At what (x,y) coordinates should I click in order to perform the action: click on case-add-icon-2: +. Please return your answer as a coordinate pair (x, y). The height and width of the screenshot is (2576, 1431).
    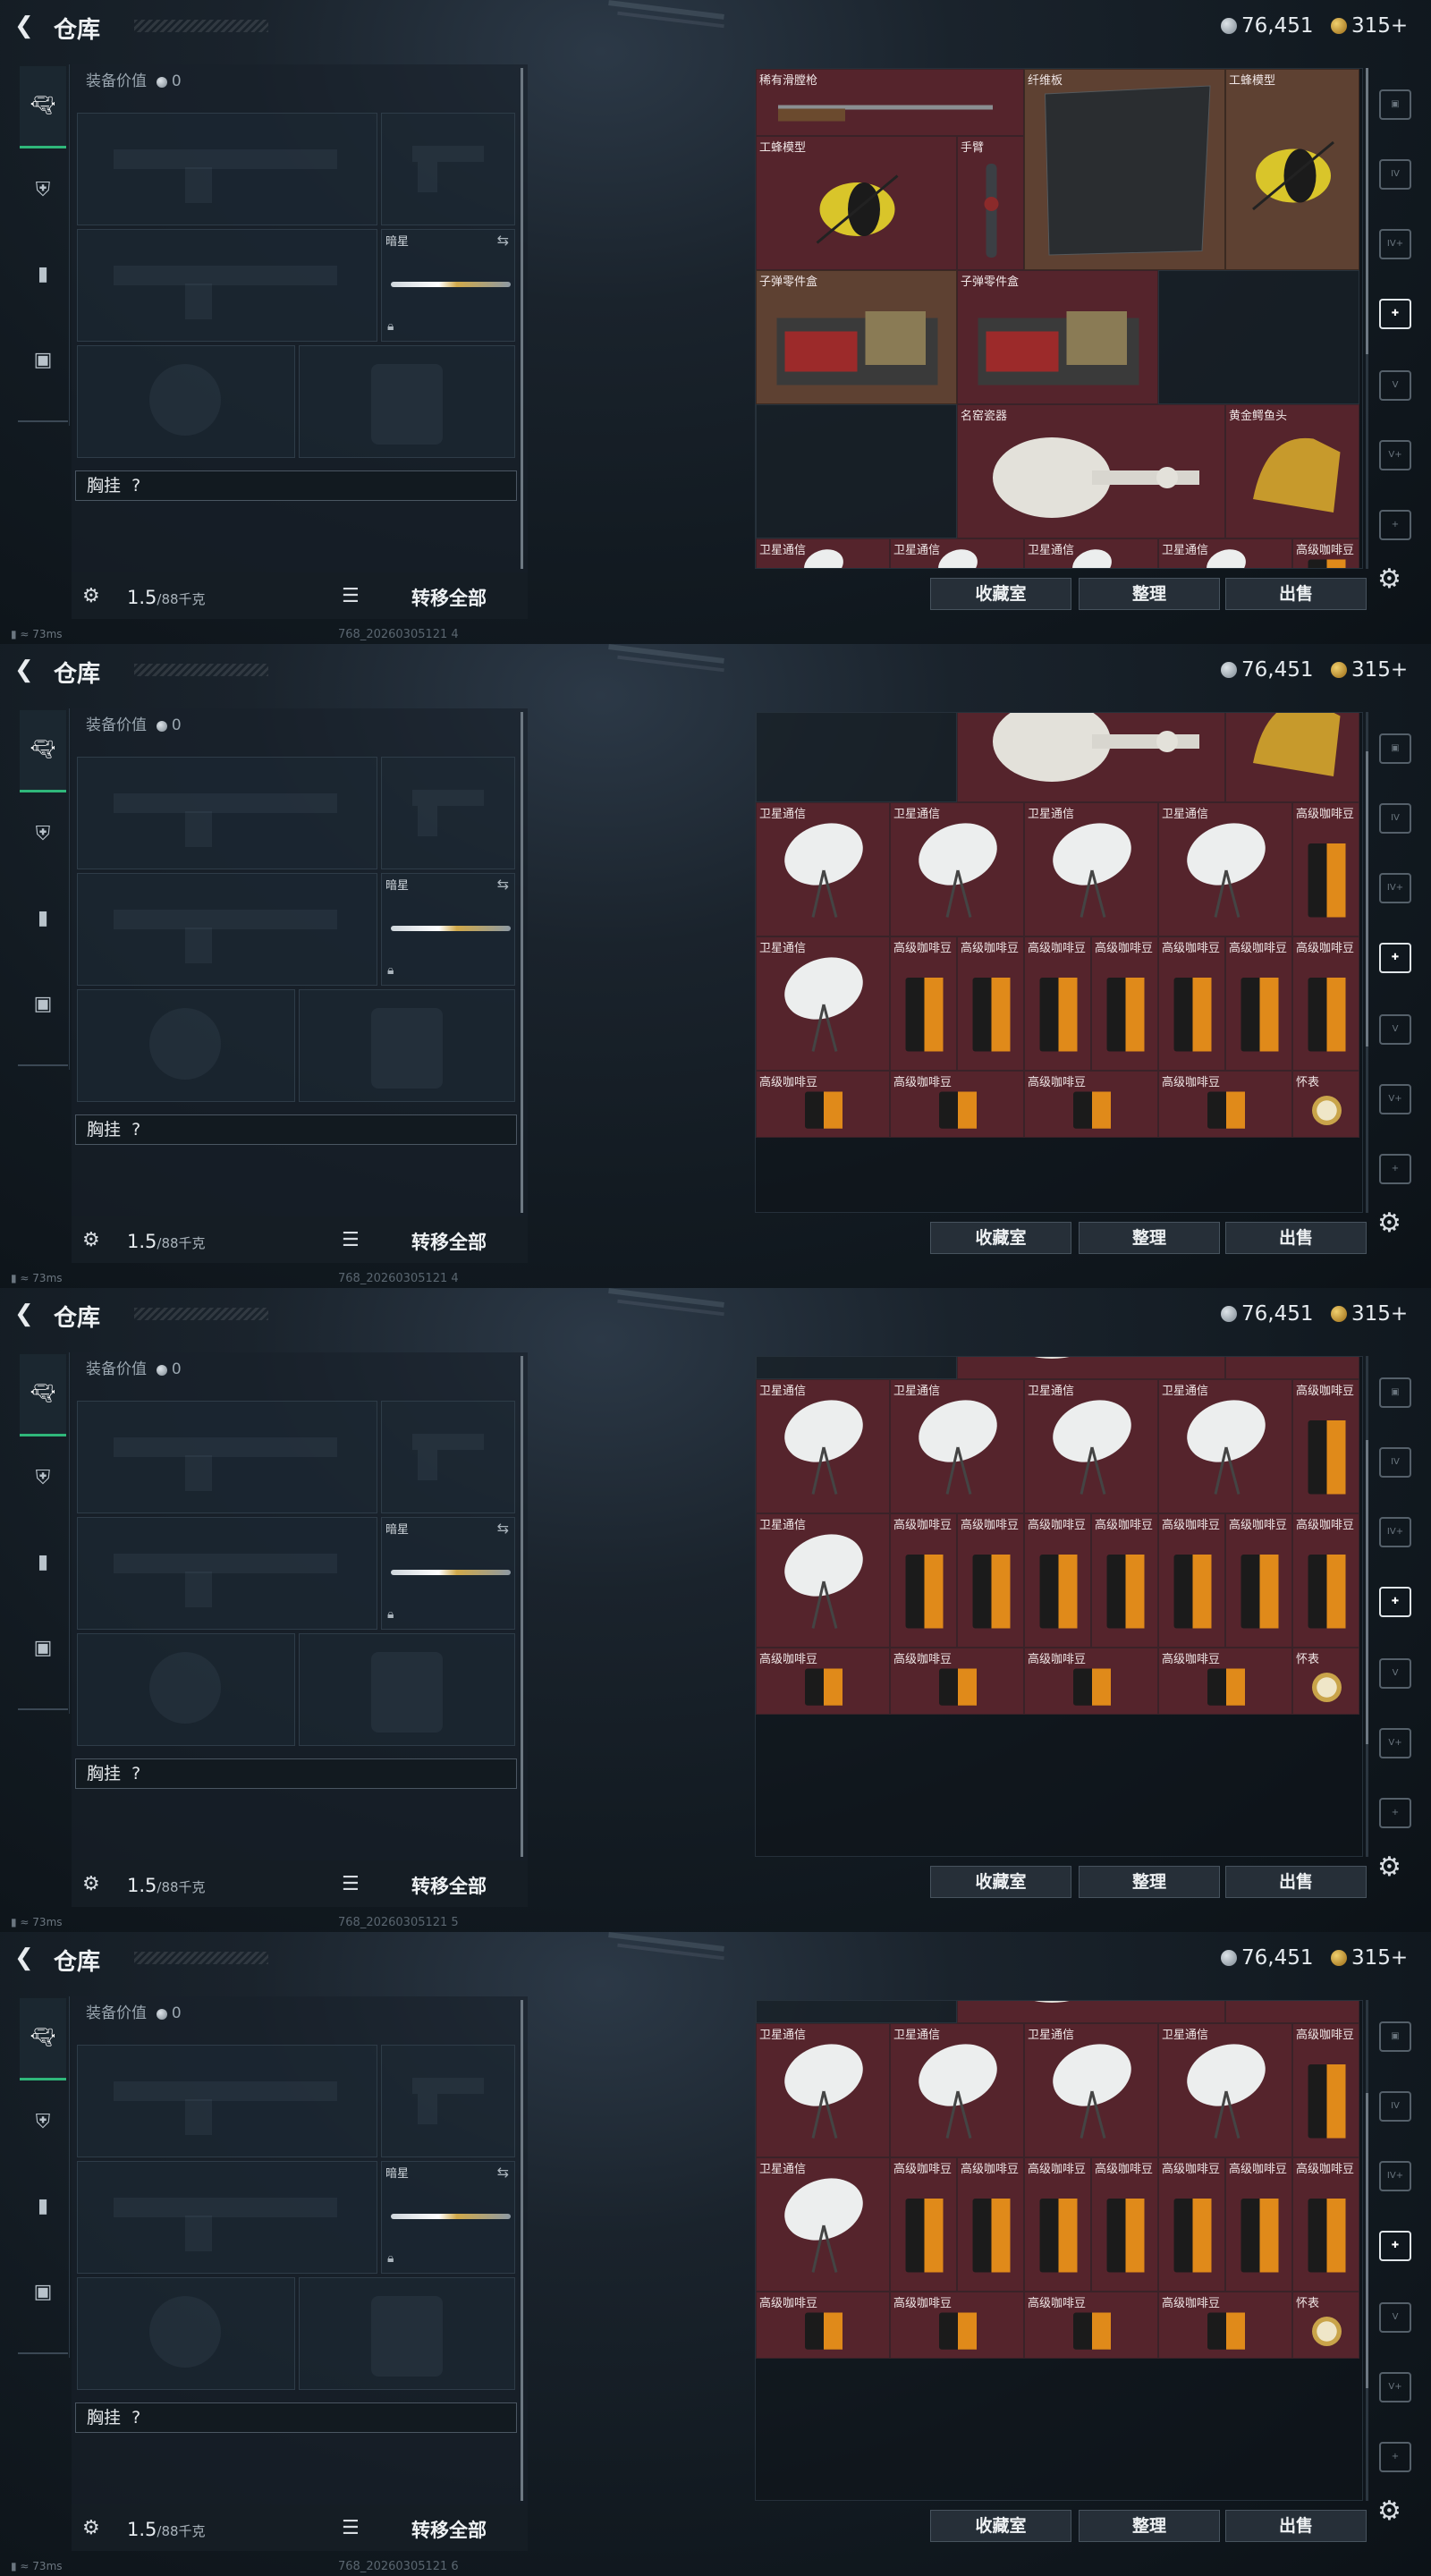
    Looking at the image, I should click on (1395, 1169).